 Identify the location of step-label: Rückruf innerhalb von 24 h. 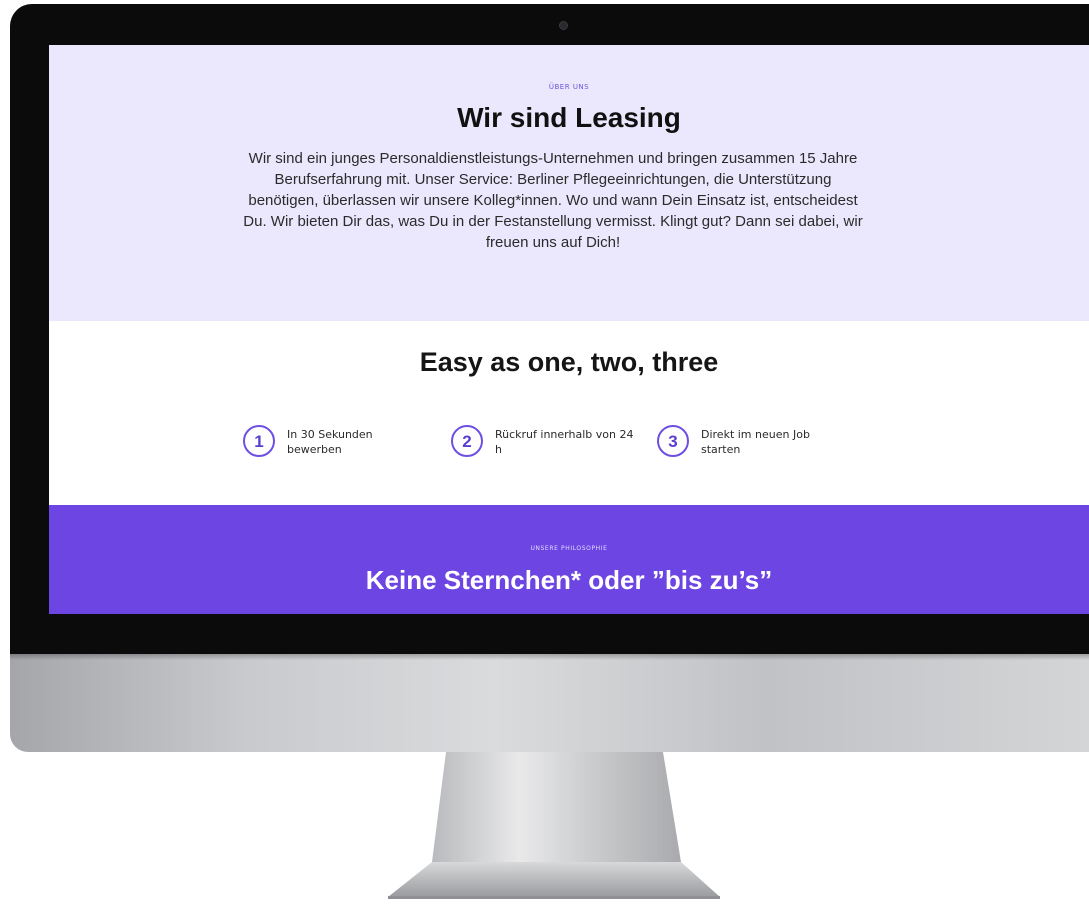
(564, 442).